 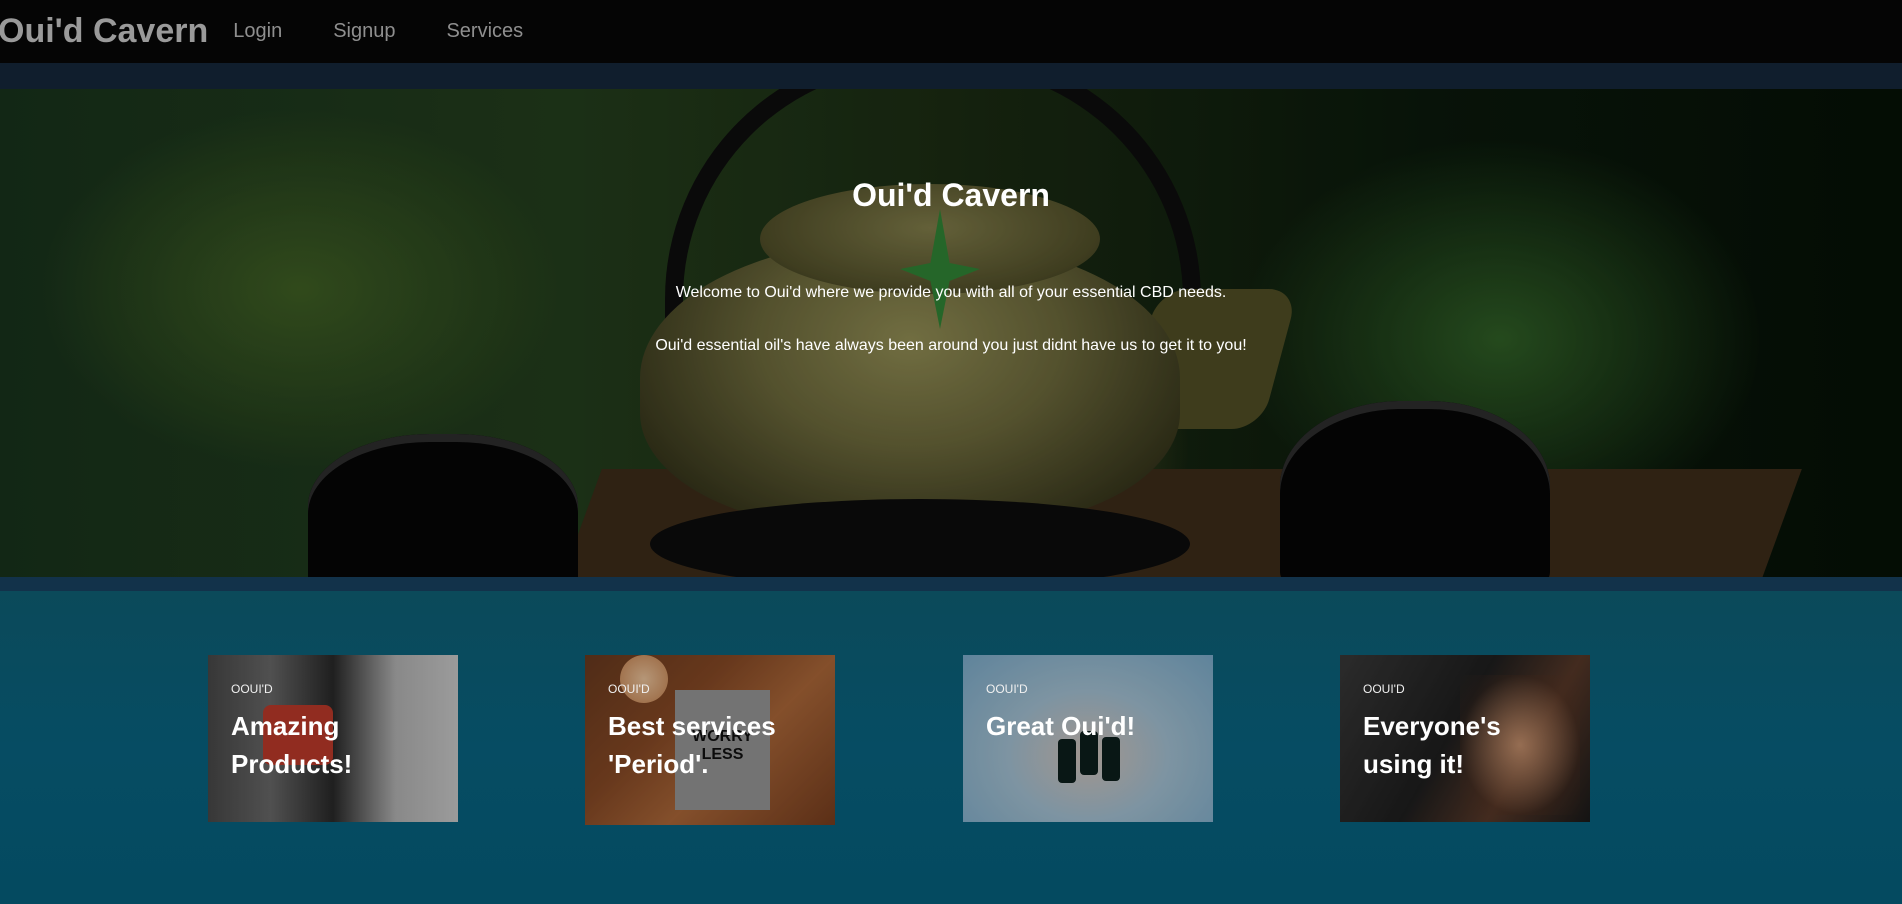 I want to click on hero-top-band, so click(x=951, y=76).